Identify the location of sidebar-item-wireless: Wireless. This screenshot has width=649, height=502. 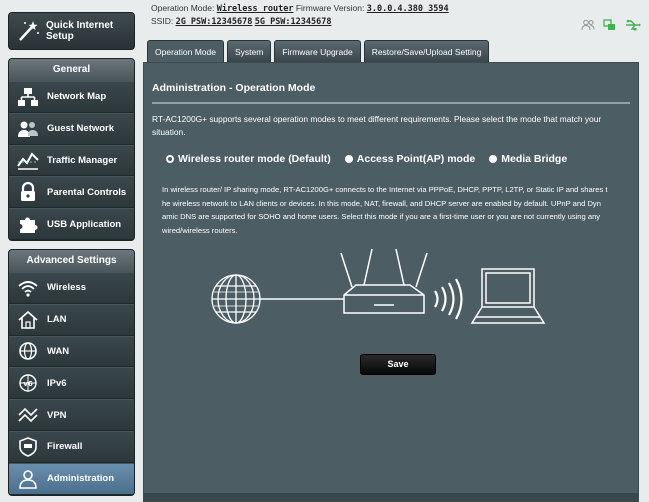
(71, 287).